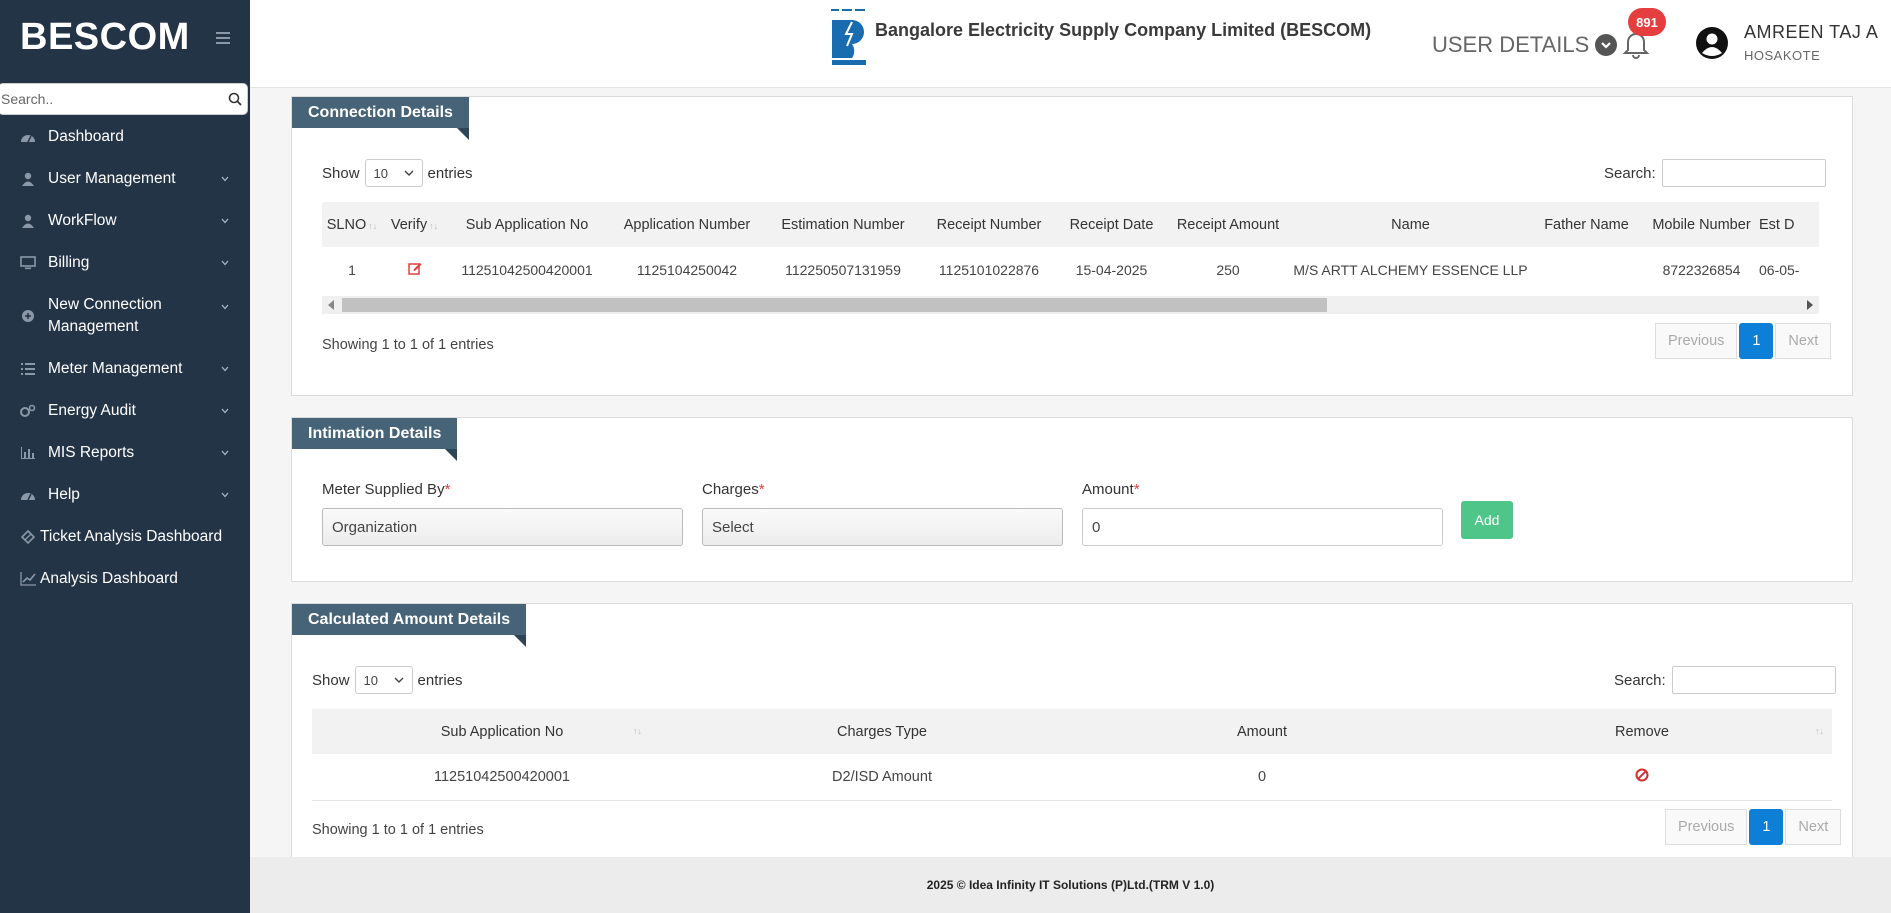  Describe the element at coordinates (1410, 224) in the screenshot. I see `column-header: Name` at that location.